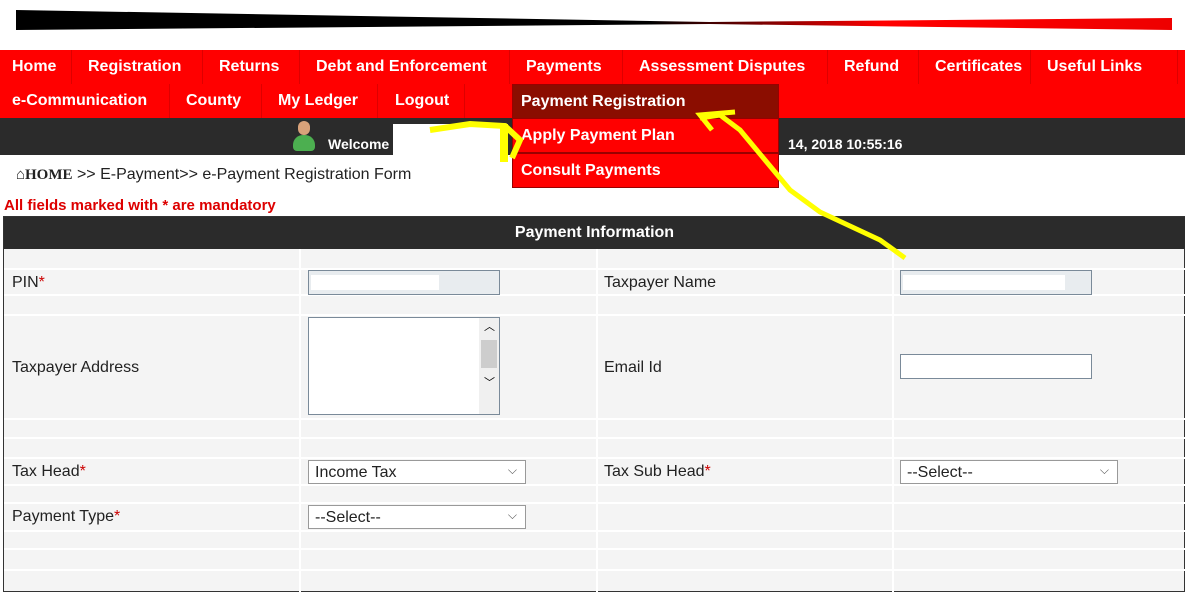 The image size is (1185, 592). I want to click on form-title: Payment Information, so click(594, 233).